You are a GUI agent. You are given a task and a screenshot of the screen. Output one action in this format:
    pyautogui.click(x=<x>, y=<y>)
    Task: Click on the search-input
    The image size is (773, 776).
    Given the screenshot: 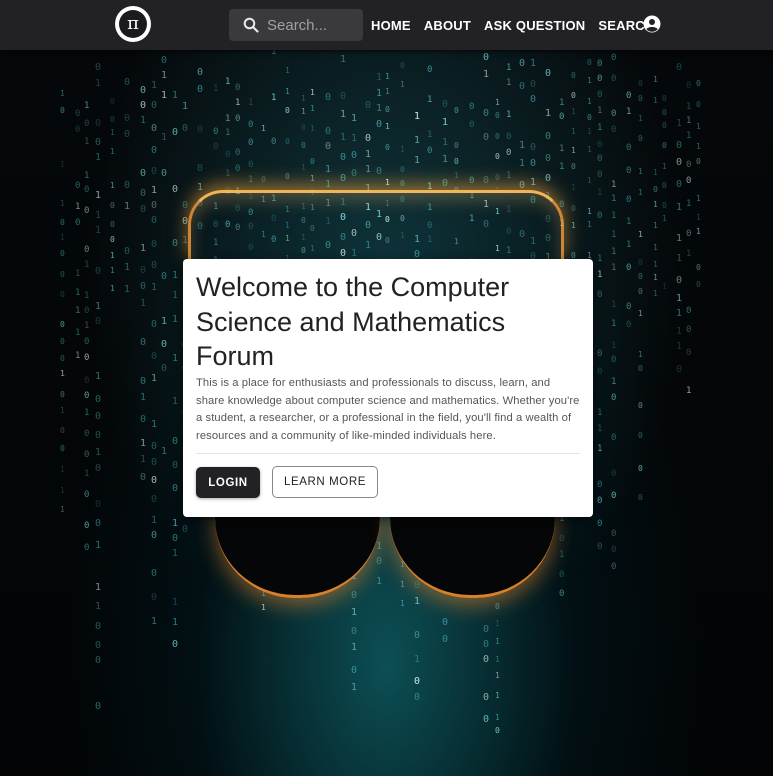 What is the action you would take?
    pyautogui.click(x=309, y=25)
    